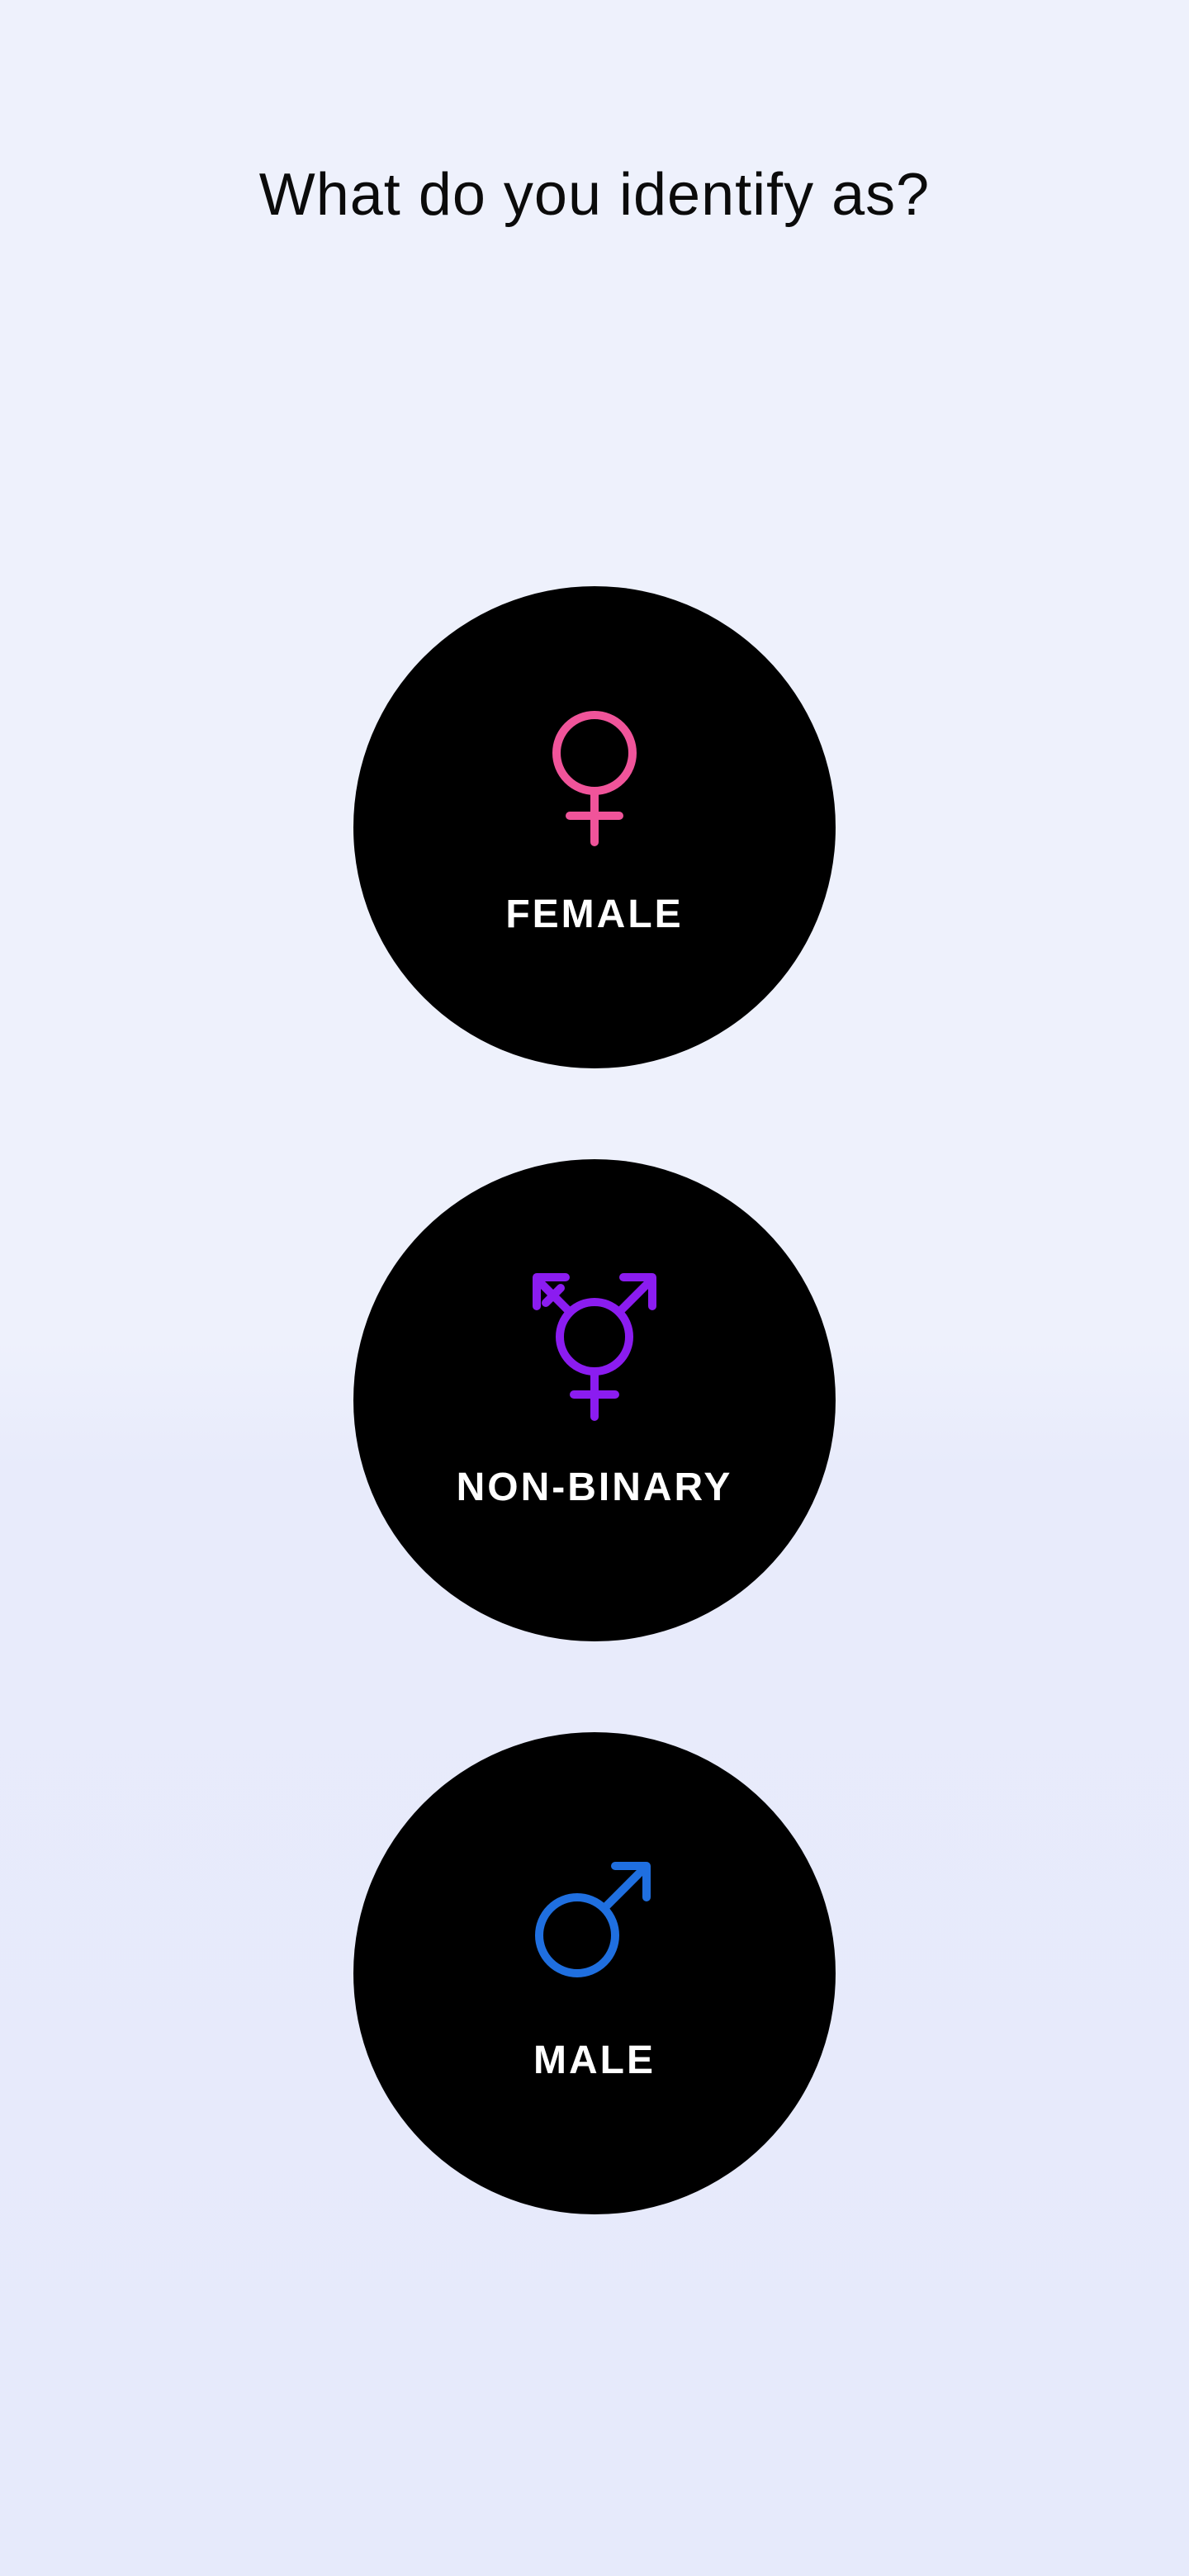  What do you see at coordinates (594, 914) in the screenshot?
I see `female-label: FEMALE` at bounding box center [594, 914].